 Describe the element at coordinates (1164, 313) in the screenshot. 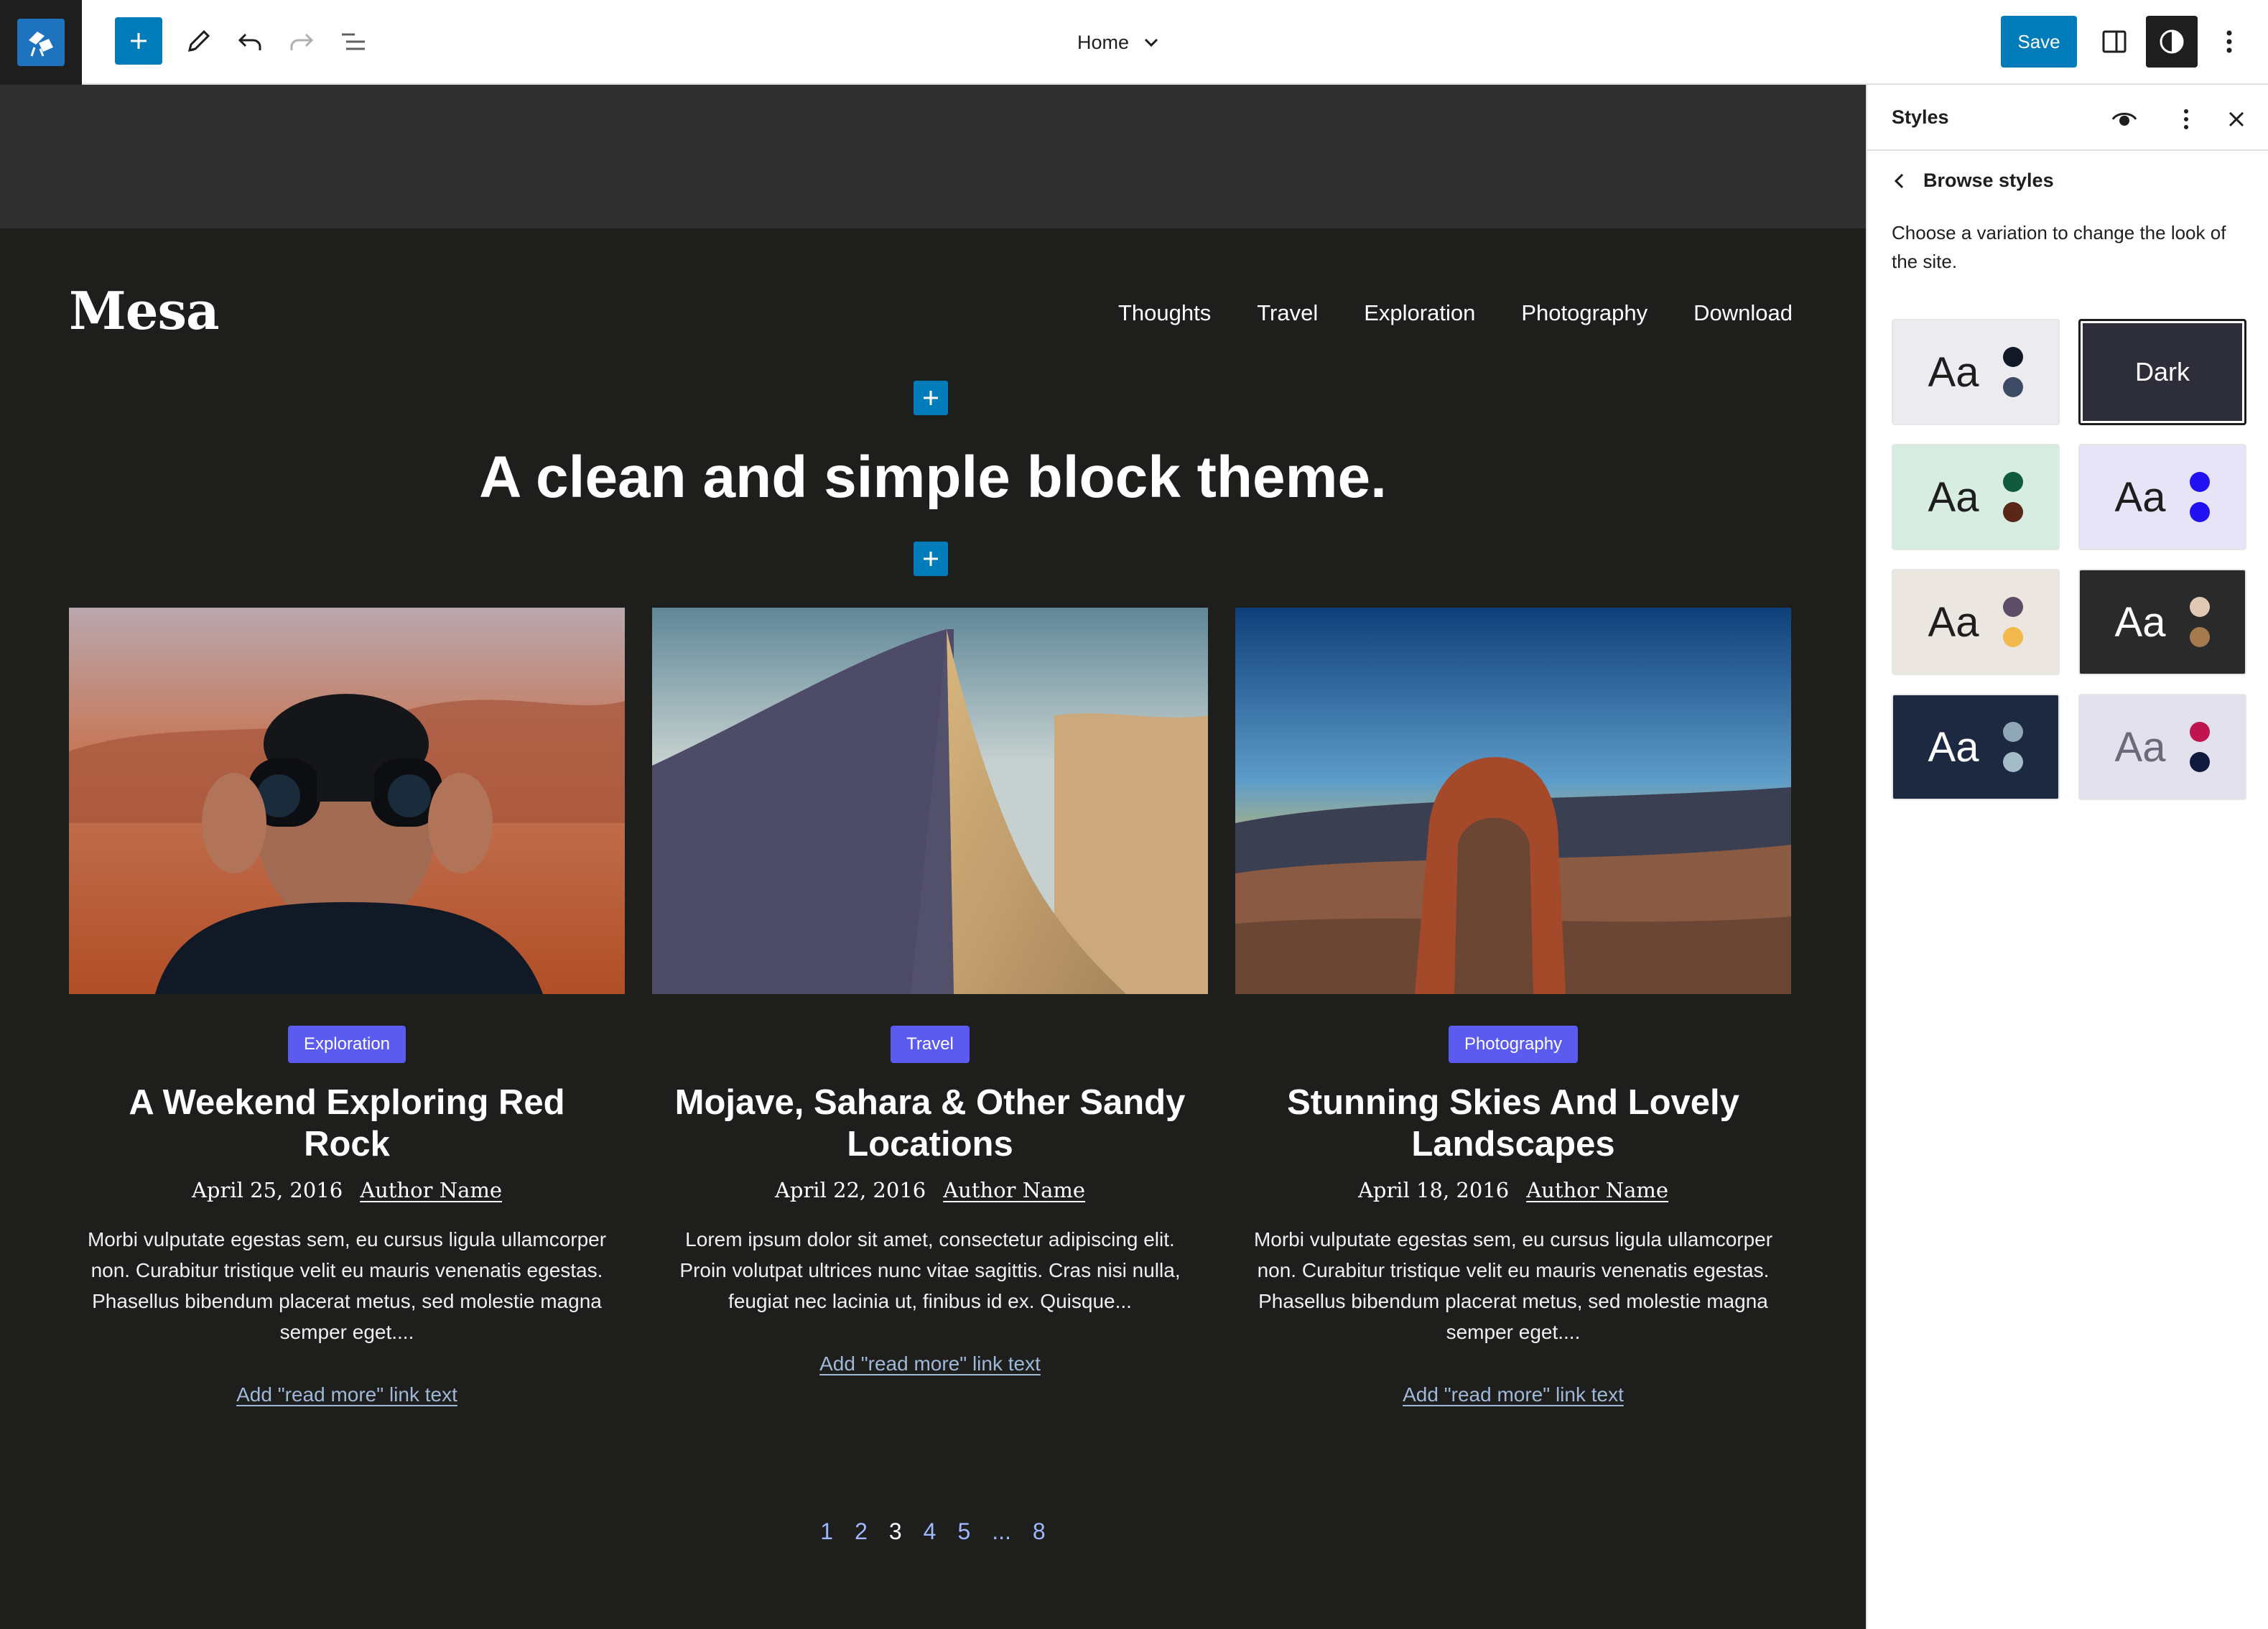

I see `nav-item-thoughts: Thoughts` at that location.